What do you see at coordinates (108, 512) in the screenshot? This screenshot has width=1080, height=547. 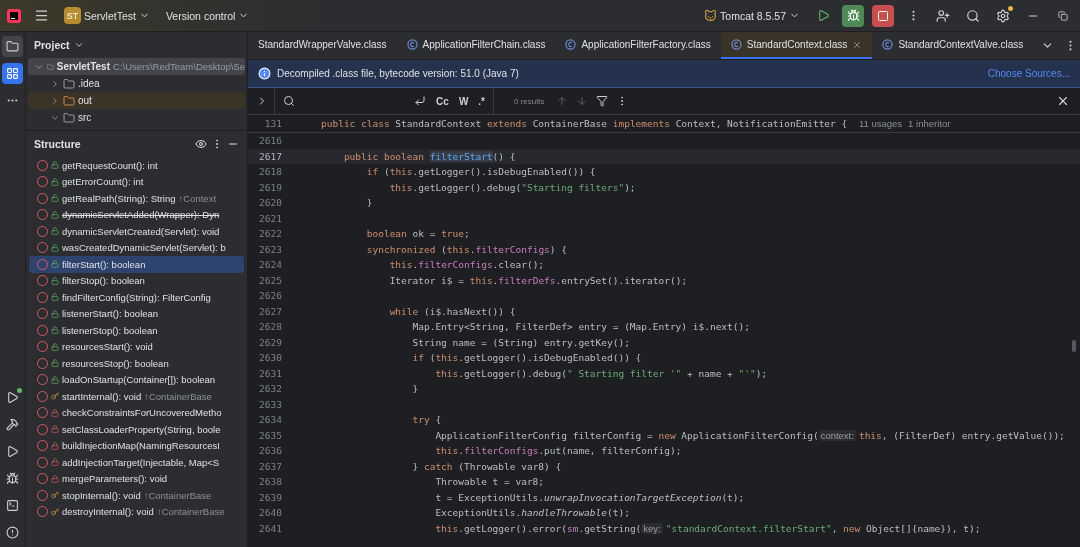 I see `method-signature: destroyInternal(): void` at bounding box center [108, 512].